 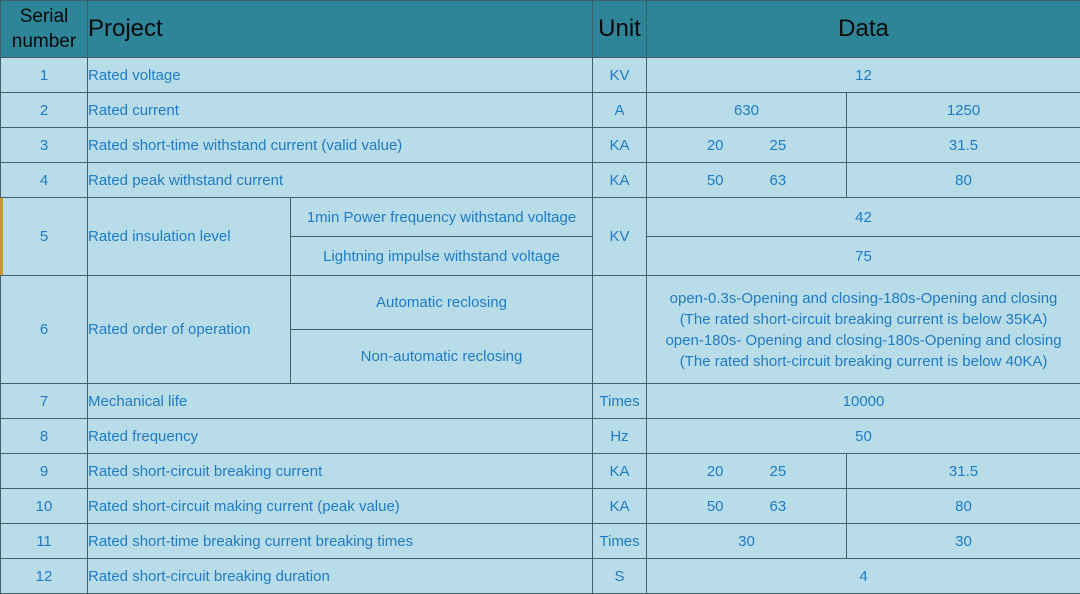 What do you see at coordinates (441, 356) in the screenshot?
I see `row-subitem: Non-automatic reclosing` at bounding box center [441, 356].